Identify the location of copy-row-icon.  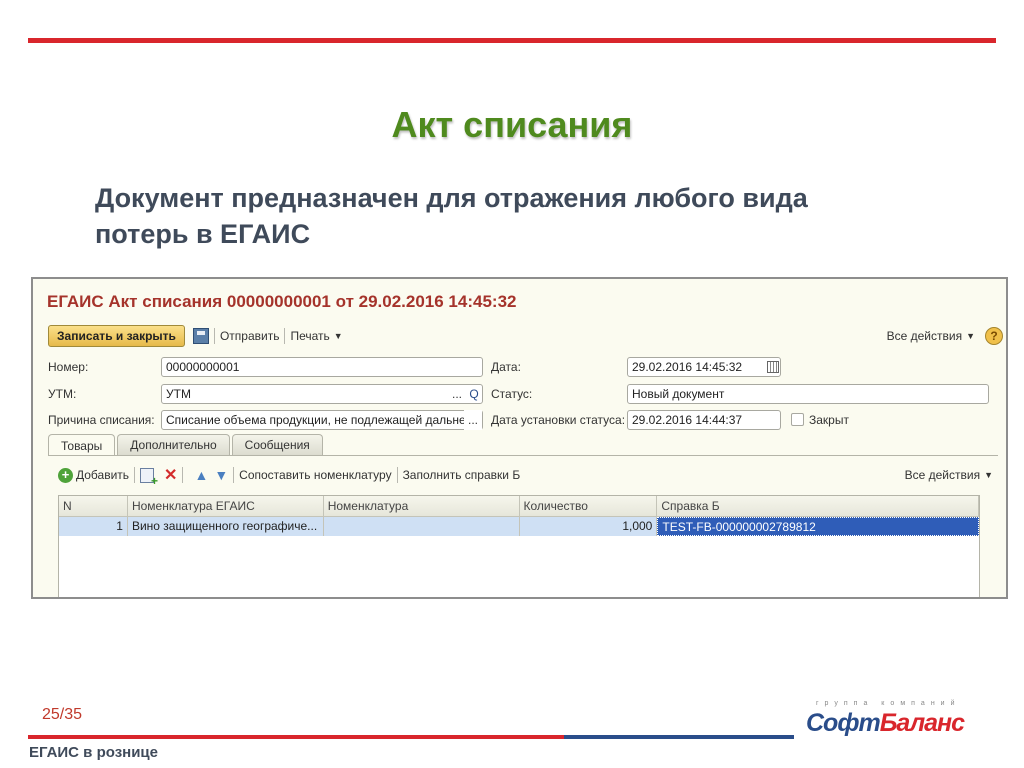
(149, 477).